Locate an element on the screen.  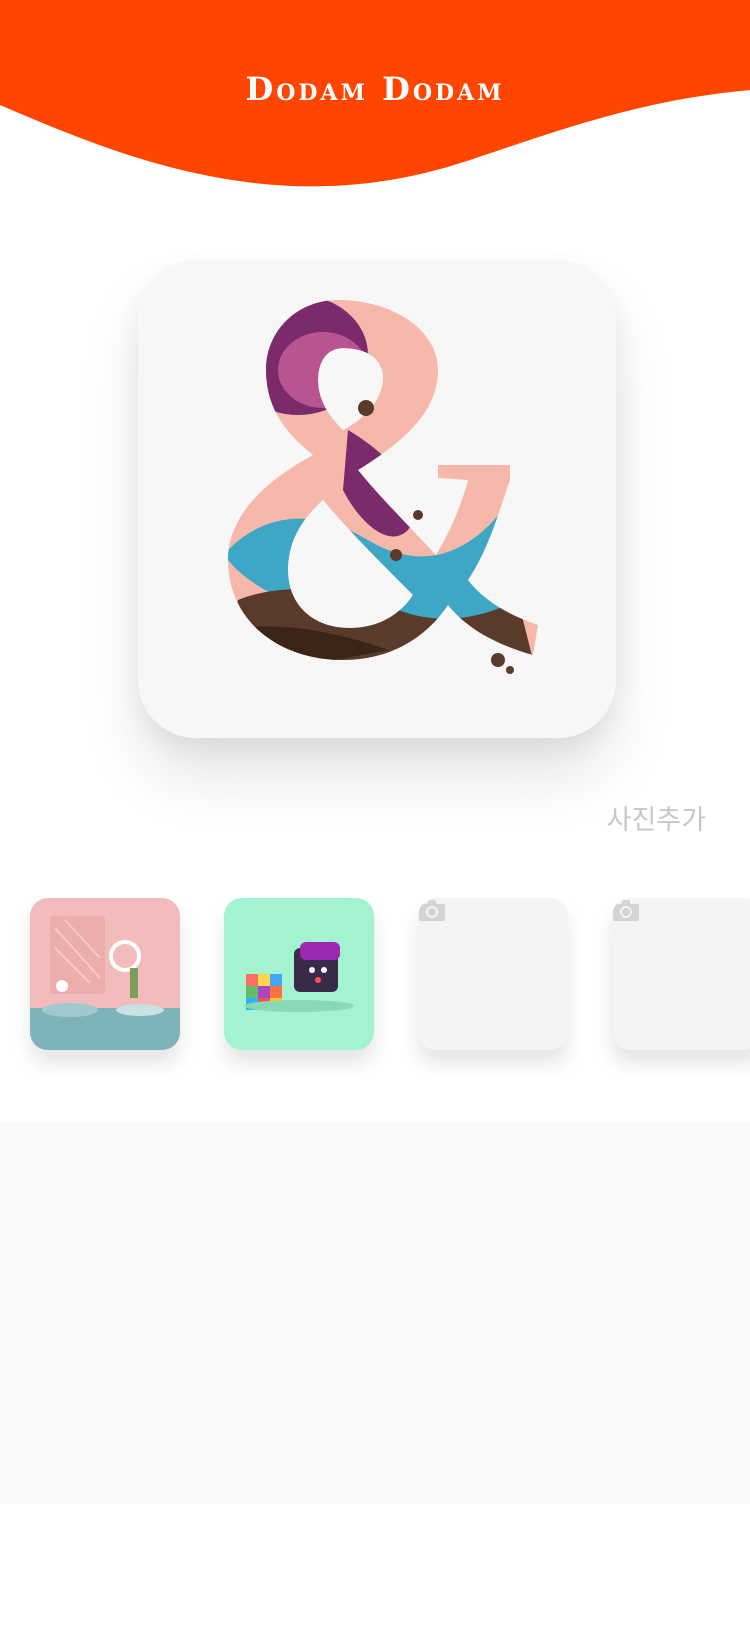
app-title: Dodam Dodam is located at coordinates (375, 89).